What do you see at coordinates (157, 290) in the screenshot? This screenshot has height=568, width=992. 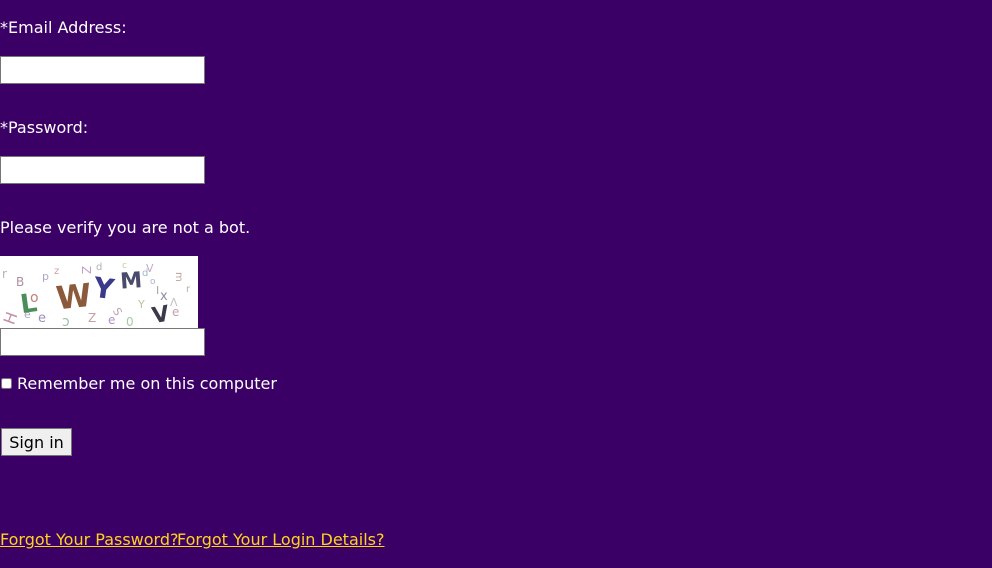 I see `svg-text: I` at bounding box center [157, 290].